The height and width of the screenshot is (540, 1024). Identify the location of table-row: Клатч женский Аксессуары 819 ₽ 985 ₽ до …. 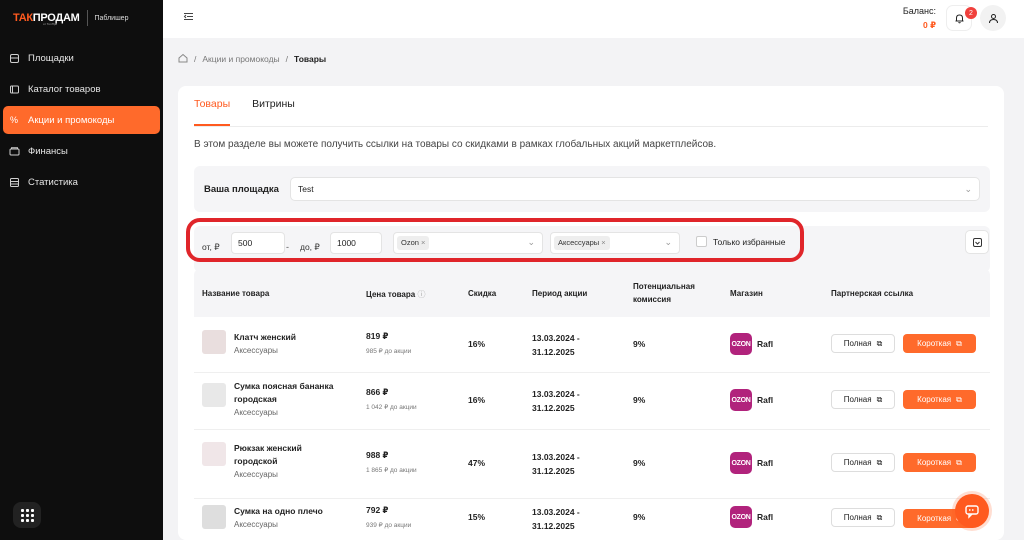
(592, 345).